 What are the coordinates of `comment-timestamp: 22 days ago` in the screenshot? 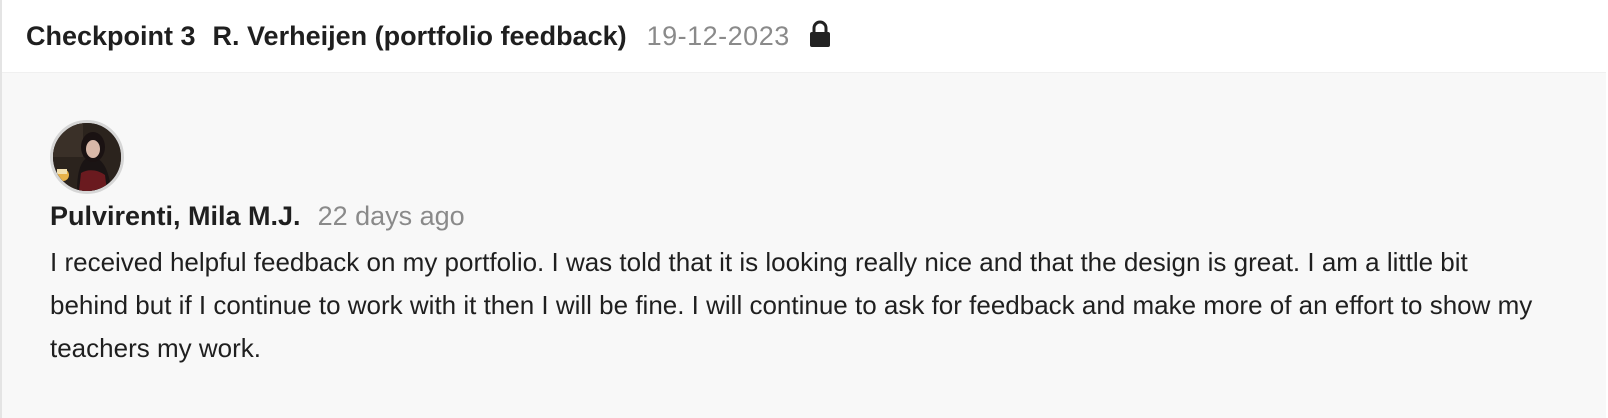 It's located at (391, 216).